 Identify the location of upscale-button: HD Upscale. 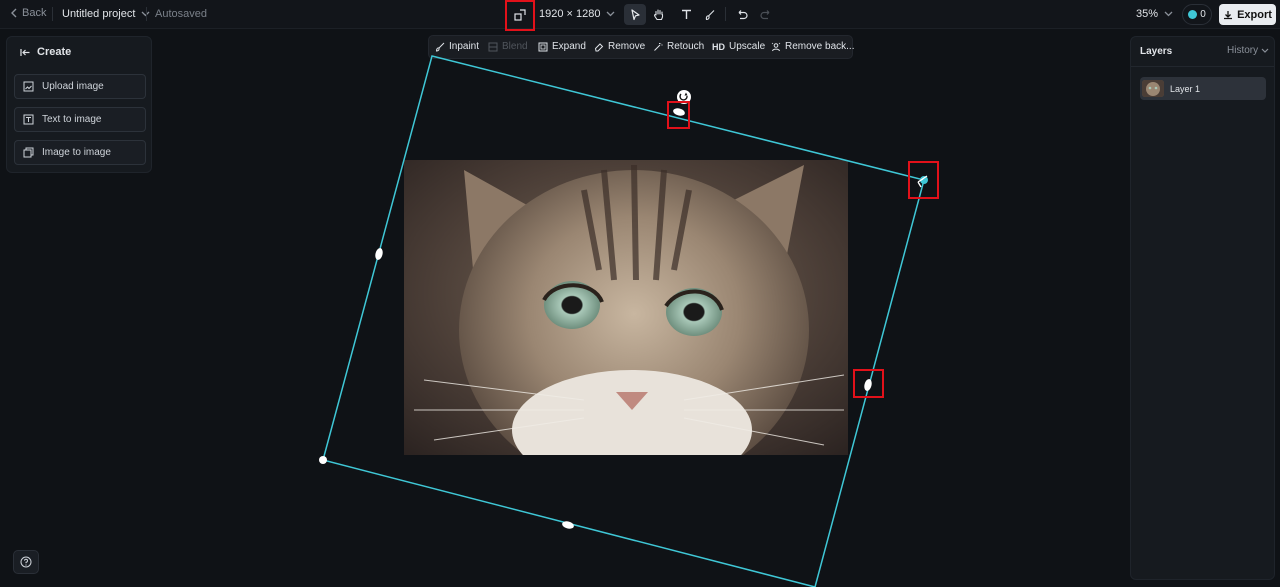
(738, 46).